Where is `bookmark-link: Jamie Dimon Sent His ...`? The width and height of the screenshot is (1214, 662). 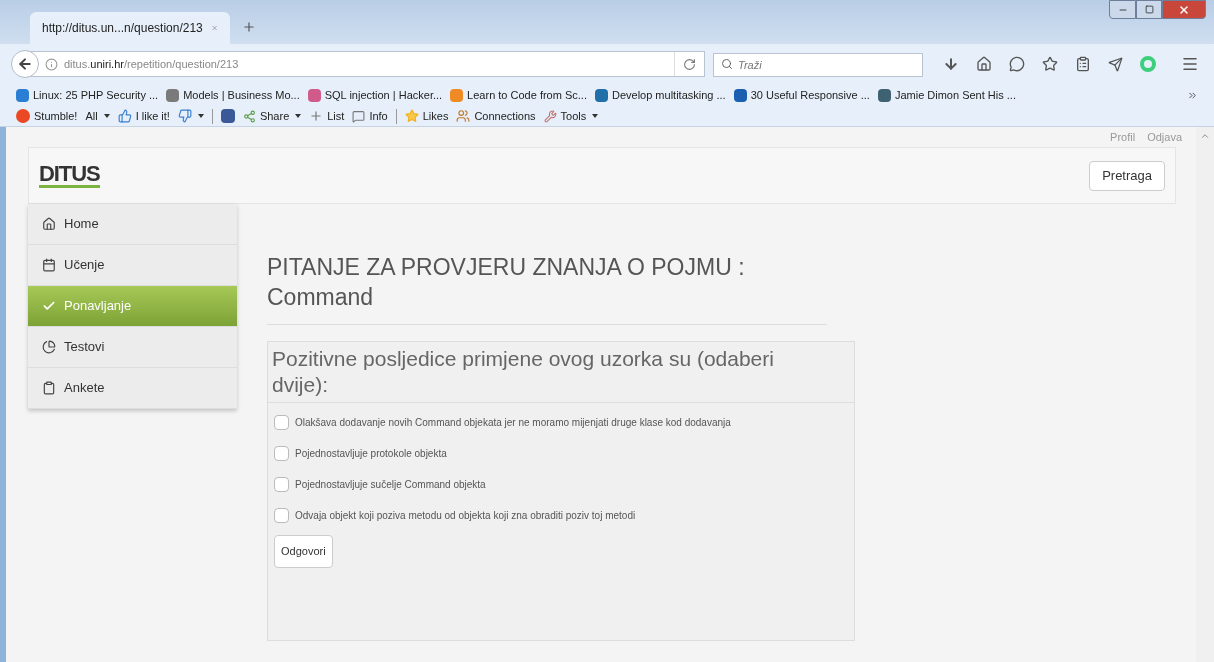
bookmark-link: Jamie Dimon Sent His ... is located at coordinates (946, 95).